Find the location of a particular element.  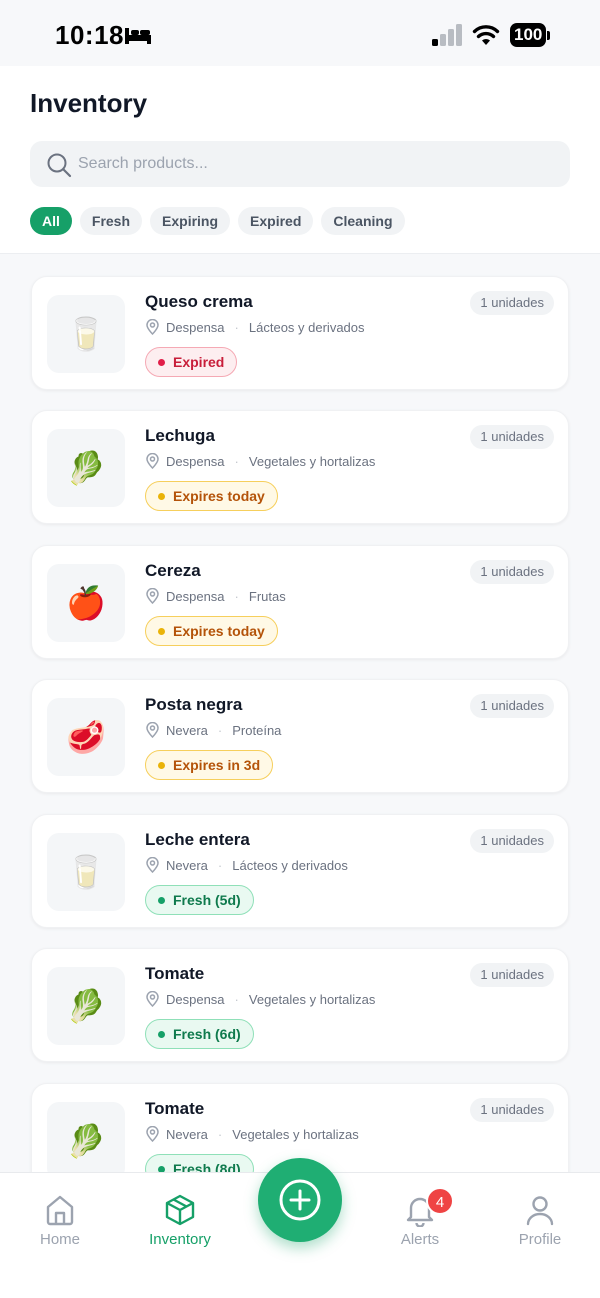

product-meta: Nevera · Proteína is located at coordinates (213, 730).